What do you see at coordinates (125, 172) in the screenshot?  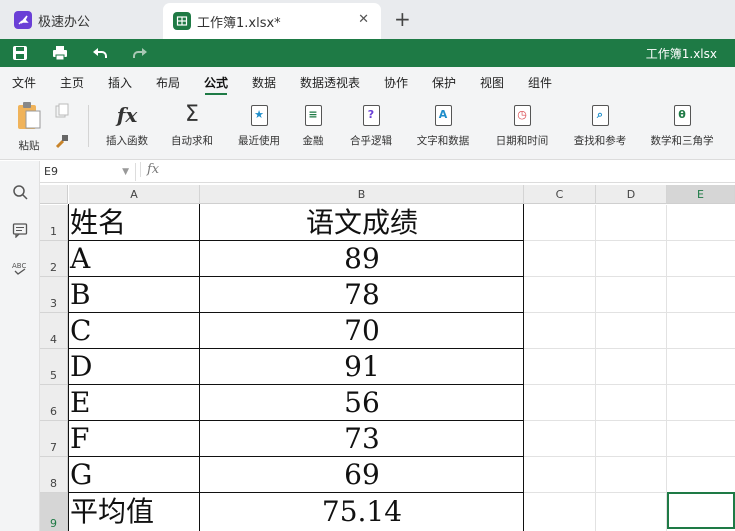 I see `chevron-down-icon: ▼` at bounding box center [125, 172].